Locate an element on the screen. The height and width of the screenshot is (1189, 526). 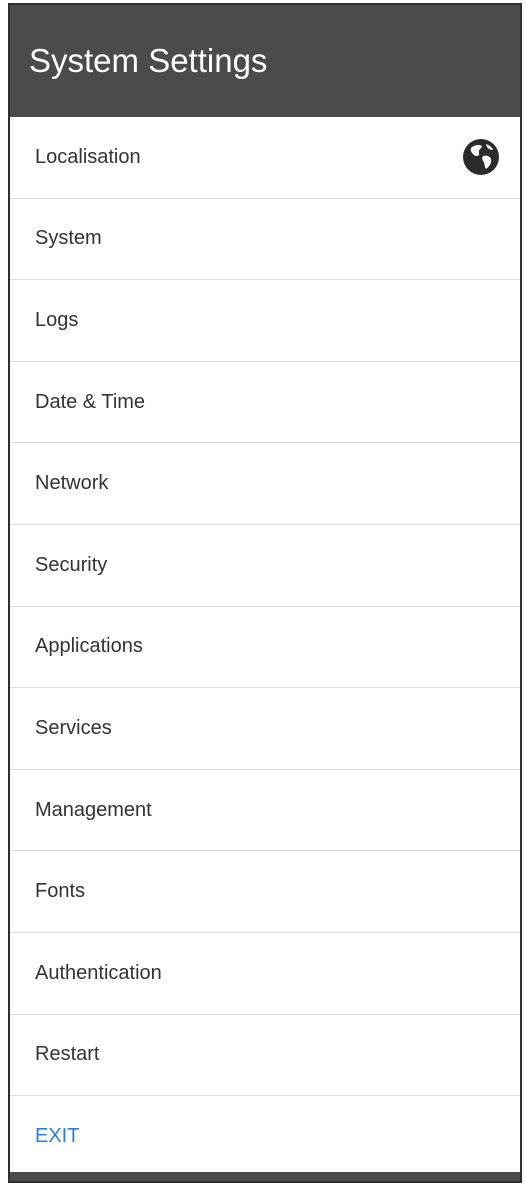
menu-item-label: Applications is located at coordinates (89, 646).